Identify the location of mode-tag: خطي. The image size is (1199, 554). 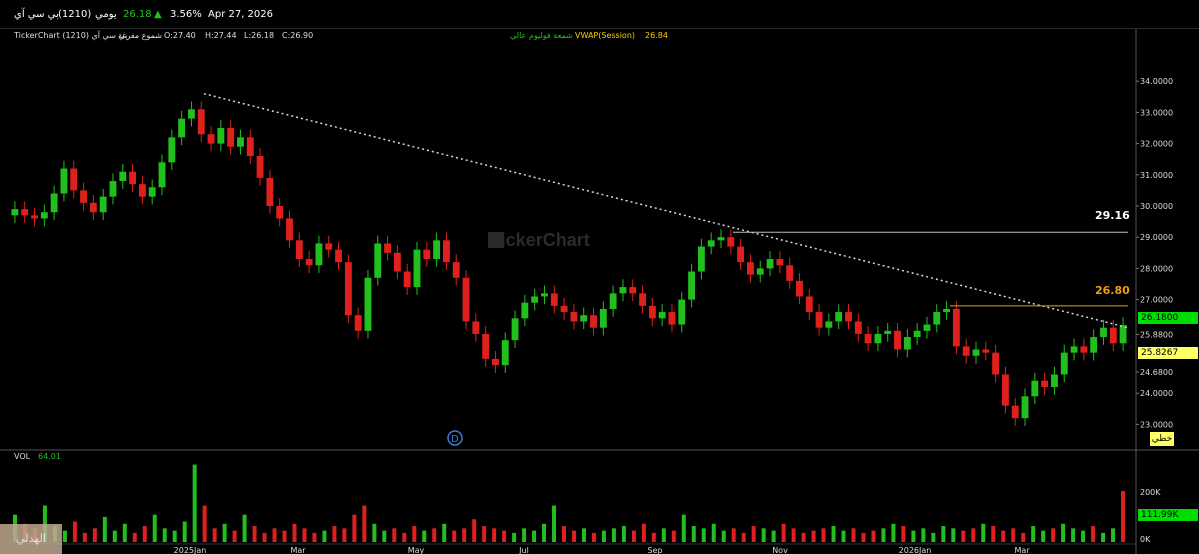
(1162, 439).